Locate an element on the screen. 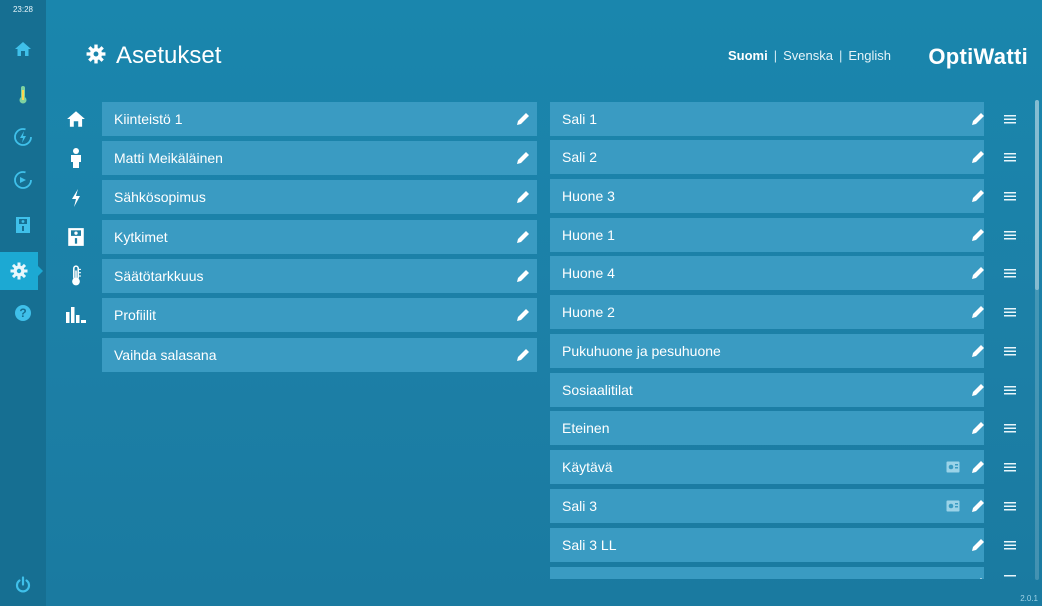 This screenshot has height=606, width=1042. room-row: Pukuhuone ja pesuhuone is located at coordinates (767, 351).